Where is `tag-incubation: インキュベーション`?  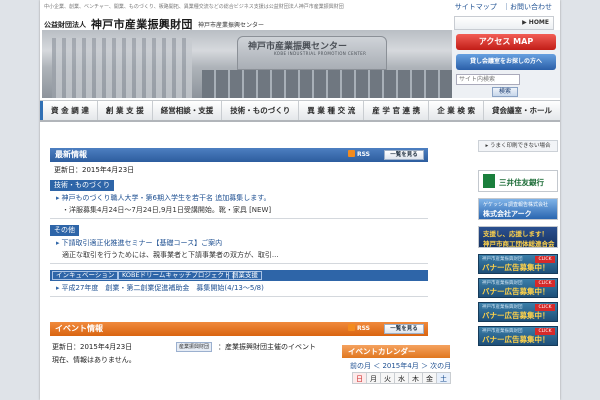
tag-incubation: インキュベーション is located at coordinates (85, 275).